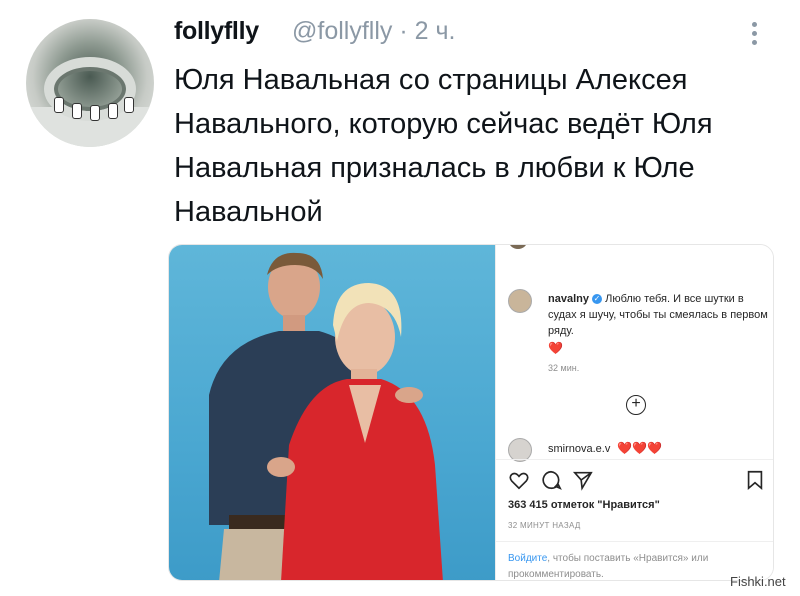 This screenshot has width=800, height=596. Describe the element at coordinates (640, 448) in the screenshot. I see `reply-hearts: ❤️❤️❤️` at that location.